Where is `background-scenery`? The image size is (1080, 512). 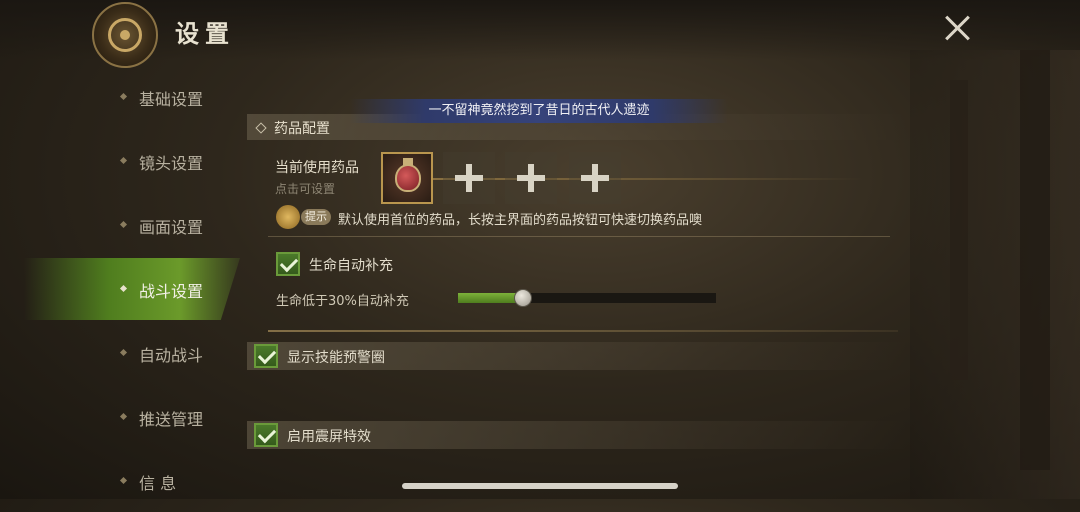 background-scenery is located at coordinates (995, 274).